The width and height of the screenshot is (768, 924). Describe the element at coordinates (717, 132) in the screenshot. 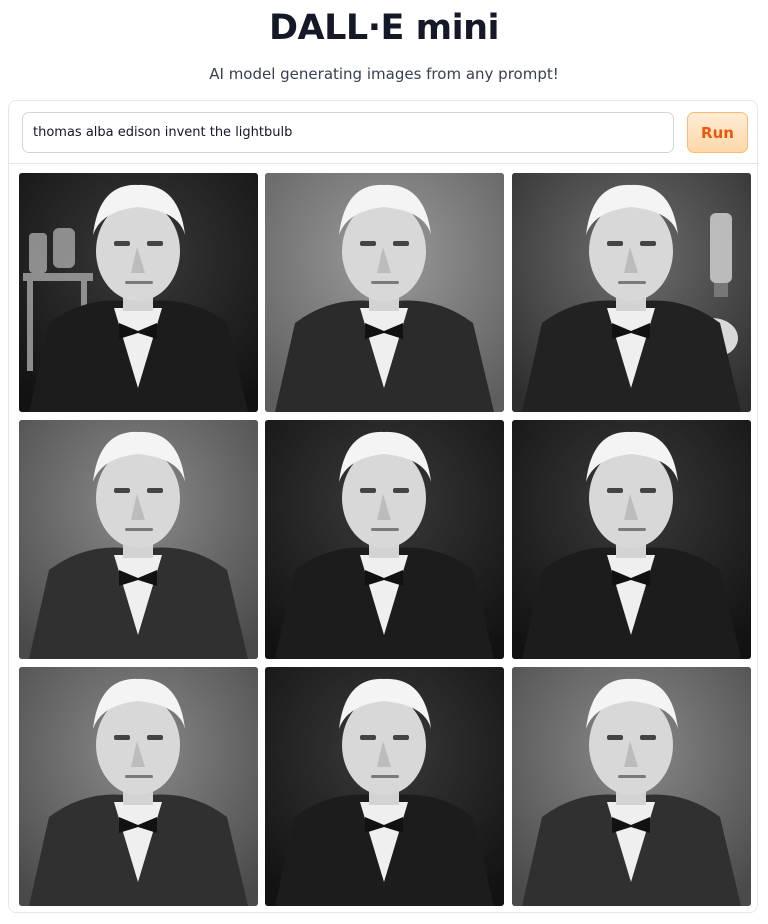

I see `run-button: Run` at that location.